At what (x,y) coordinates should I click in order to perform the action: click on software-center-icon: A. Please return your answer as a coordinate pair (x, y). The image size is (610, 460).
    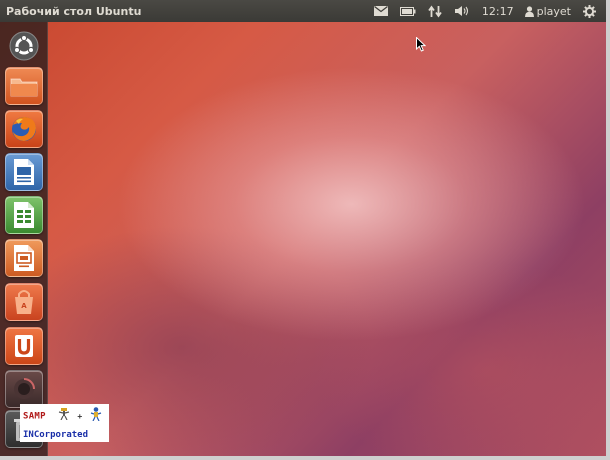
    Looking at the image, I should click on (24, 302).